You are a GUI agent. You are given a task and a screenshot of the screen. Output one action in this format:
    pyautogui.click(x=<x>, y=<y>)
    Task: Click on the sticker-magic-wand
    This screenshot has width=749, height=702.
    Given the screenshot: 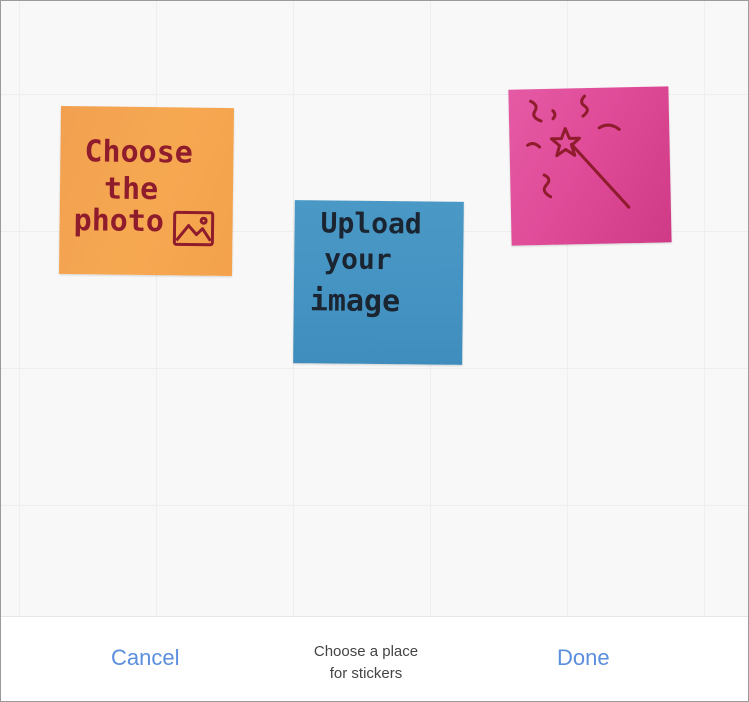 What is the action you would take?
    pyautogui.click(x=590, y=166)
    